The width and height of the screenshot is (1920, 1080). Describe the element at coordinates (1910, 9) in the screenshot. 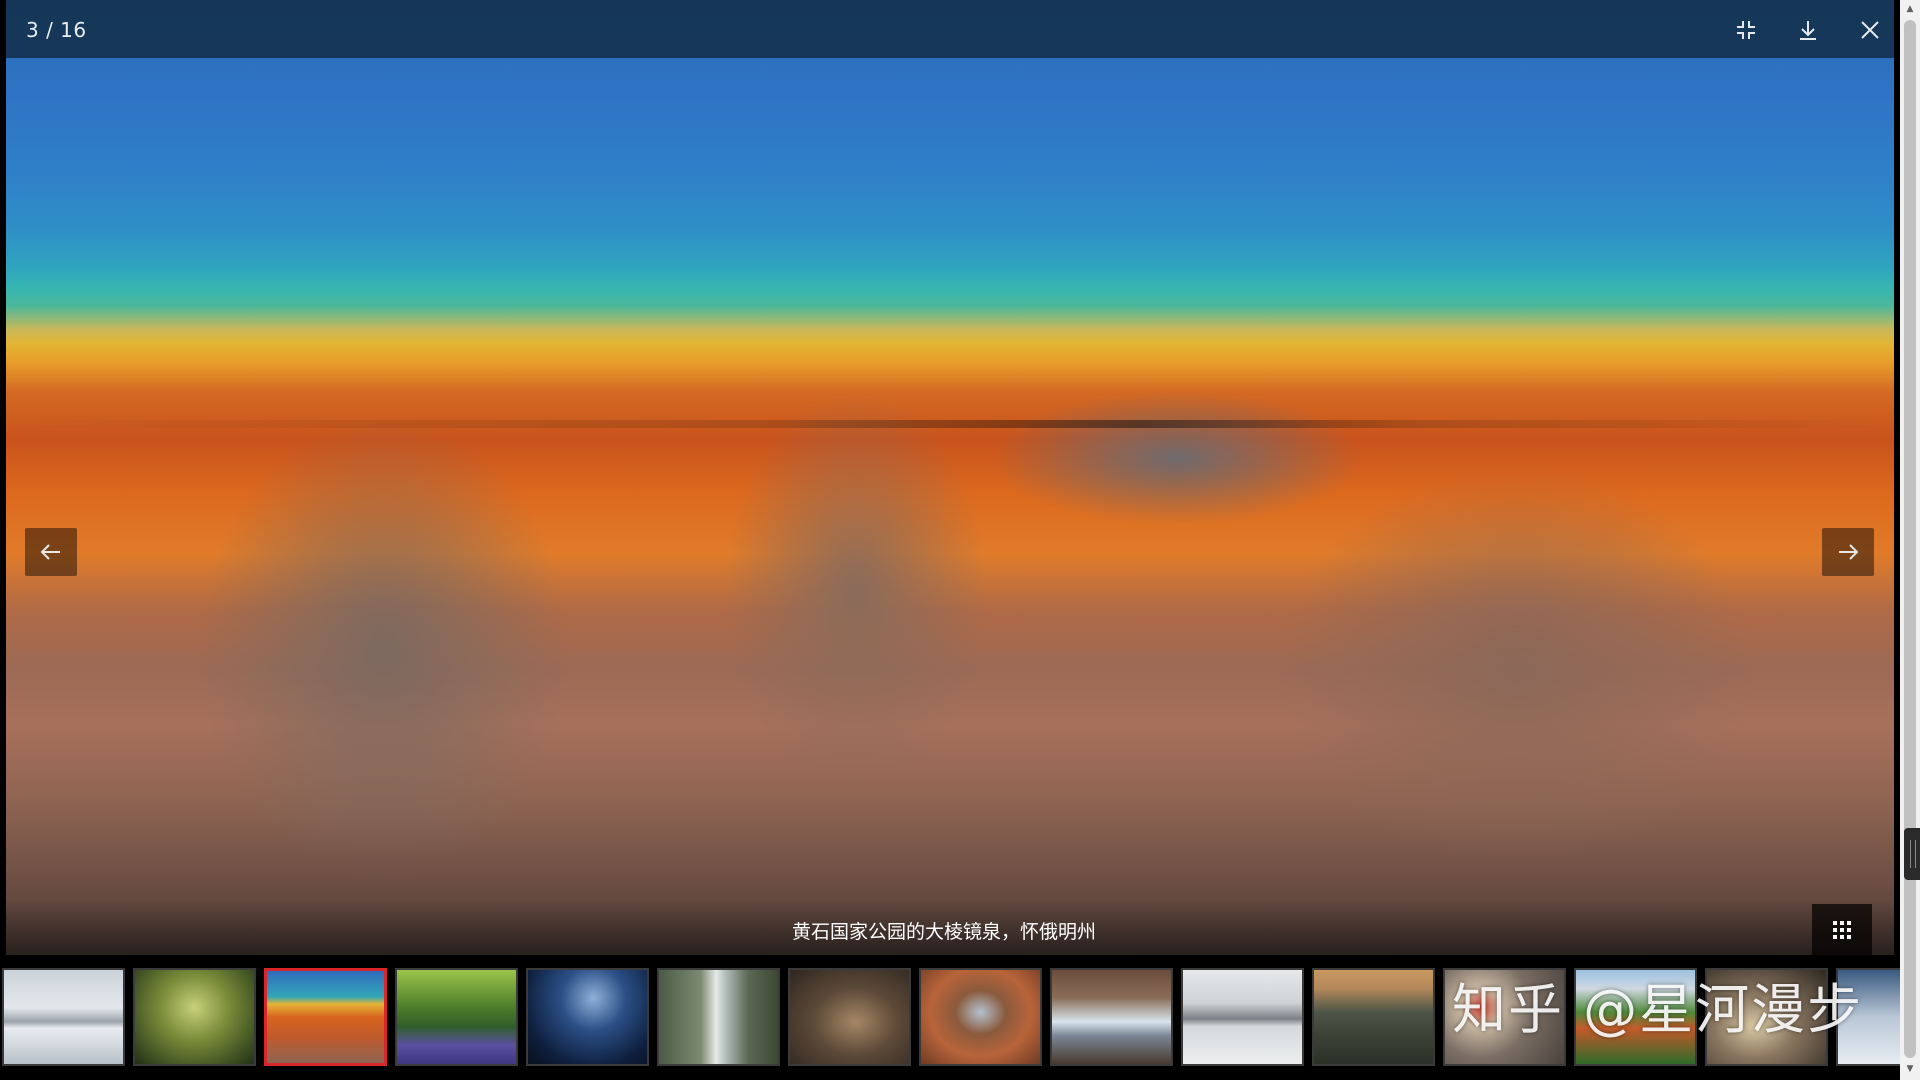

I see `scroll-up-arrow-icon: ▲` at that location.